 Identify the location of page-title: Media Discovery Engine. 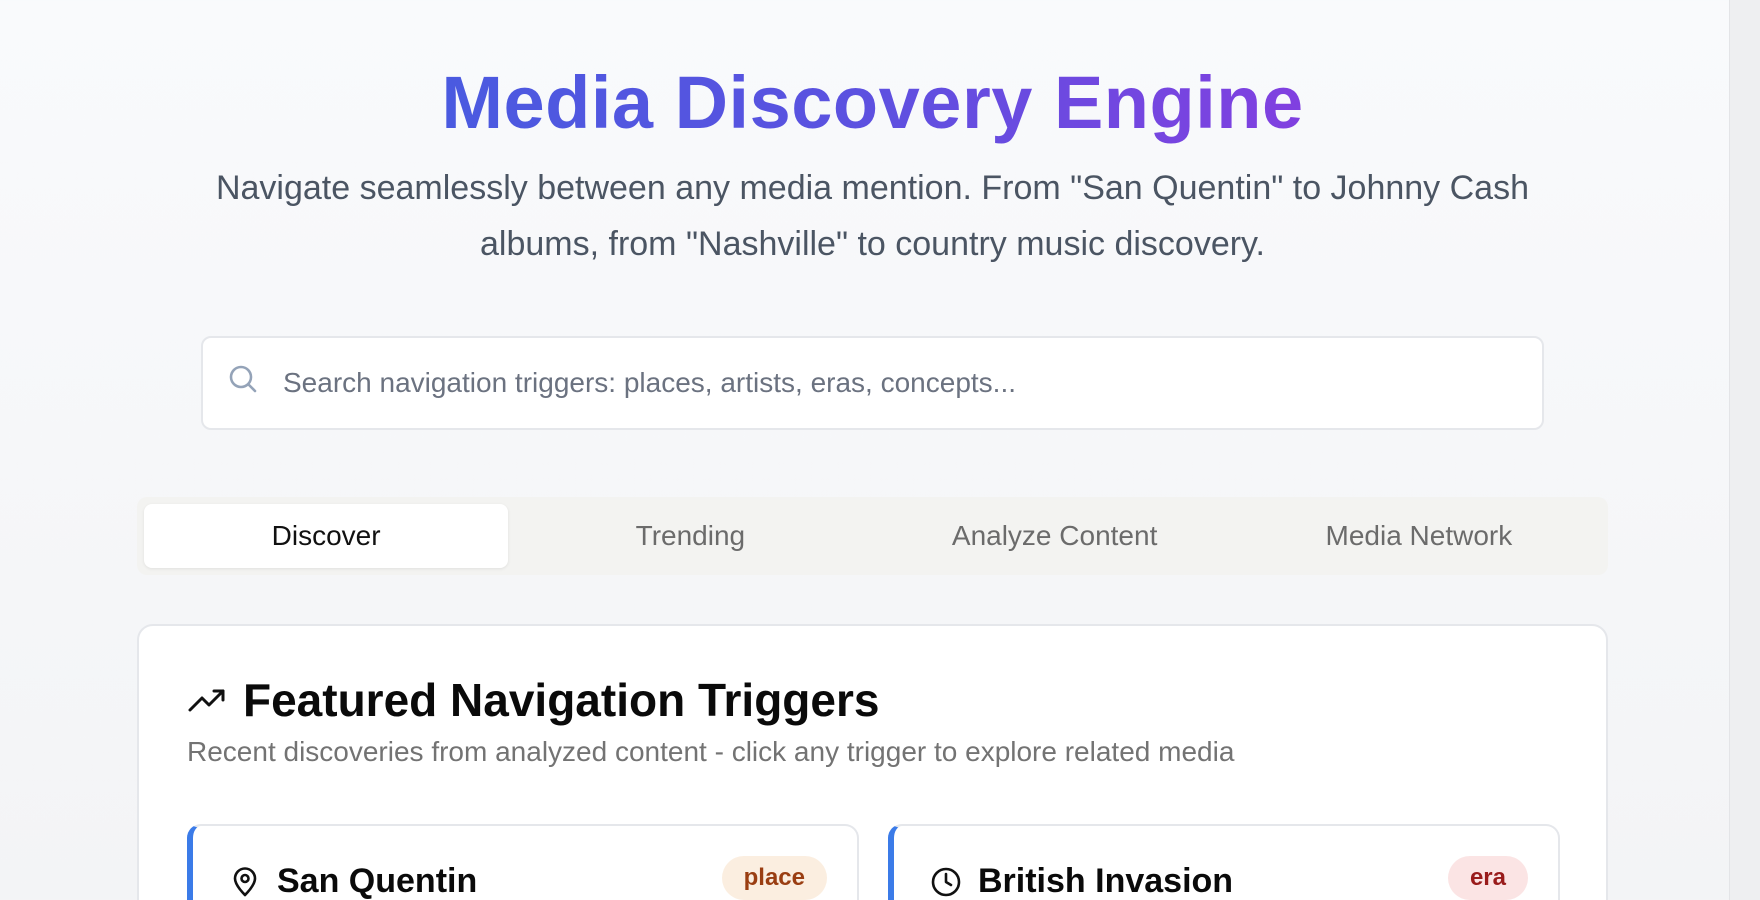
(872, 103).